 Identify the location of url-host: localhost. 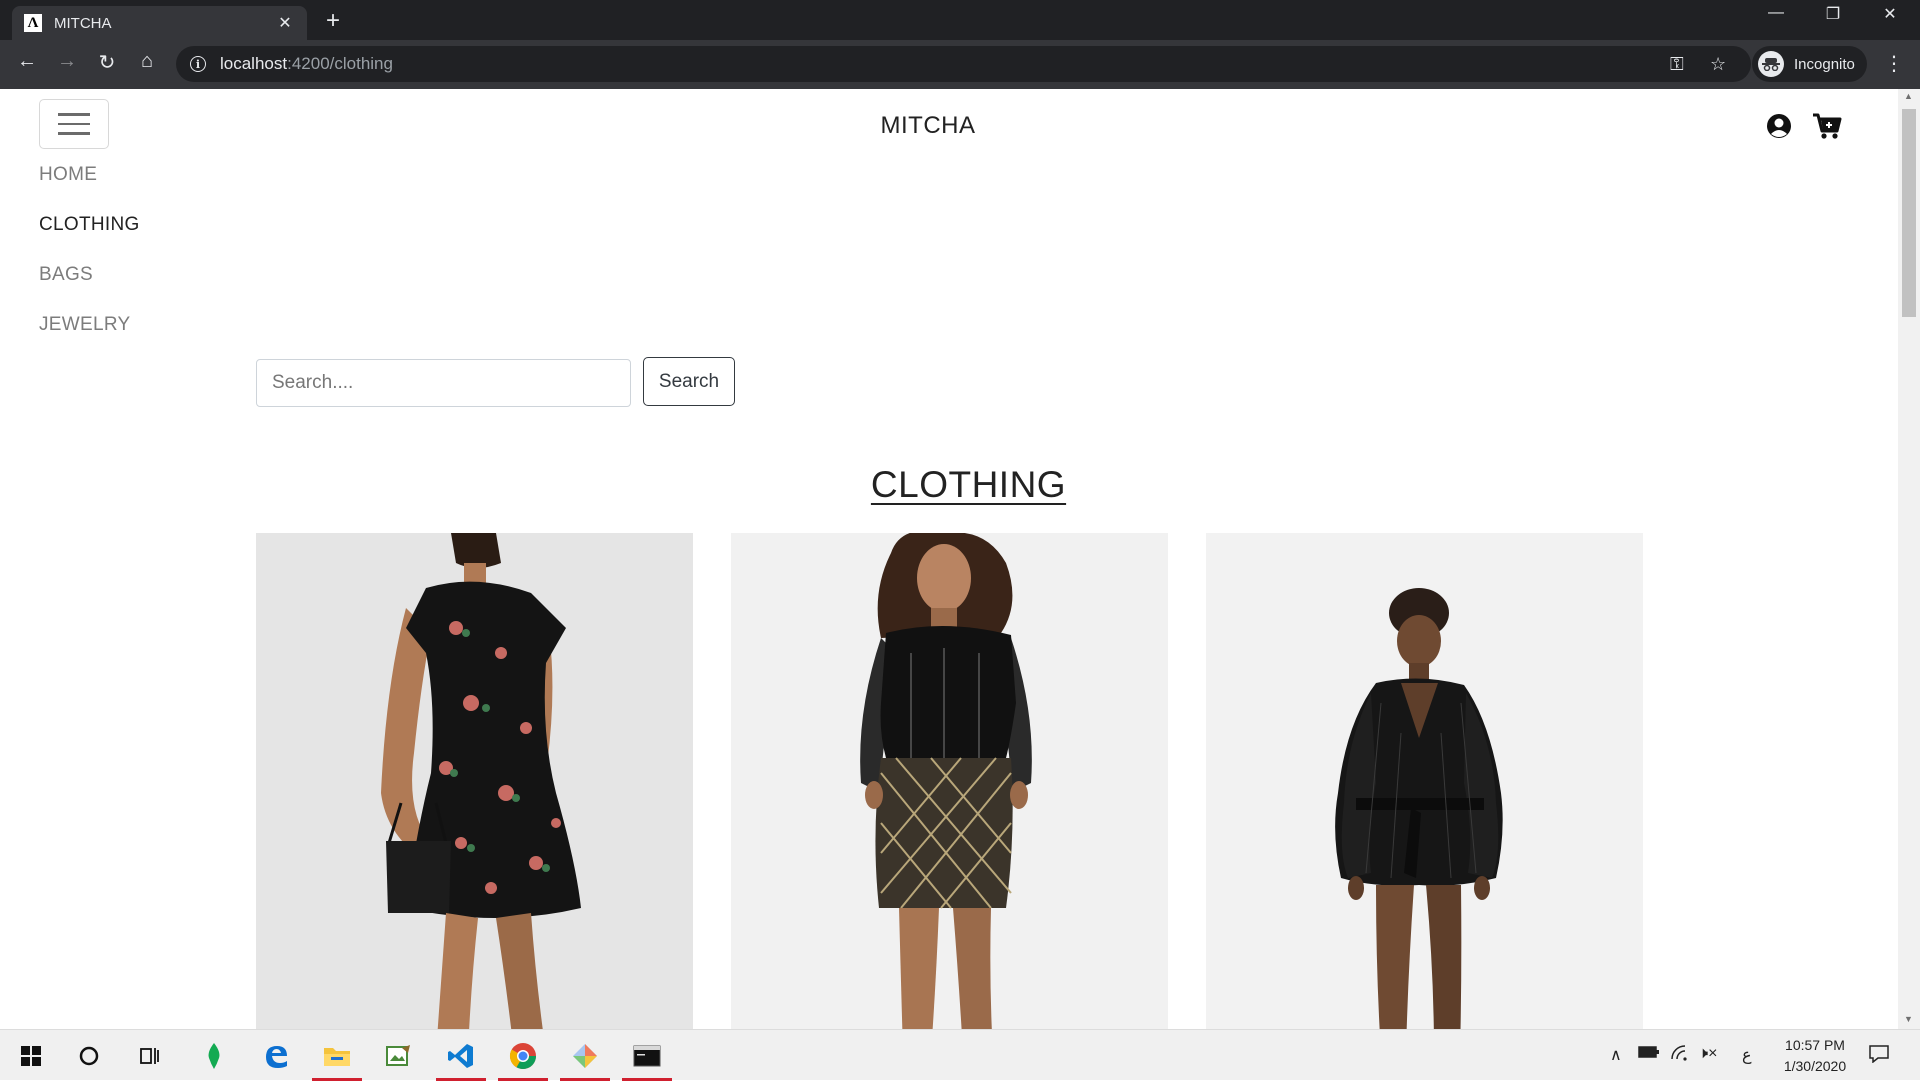
(254, 63).